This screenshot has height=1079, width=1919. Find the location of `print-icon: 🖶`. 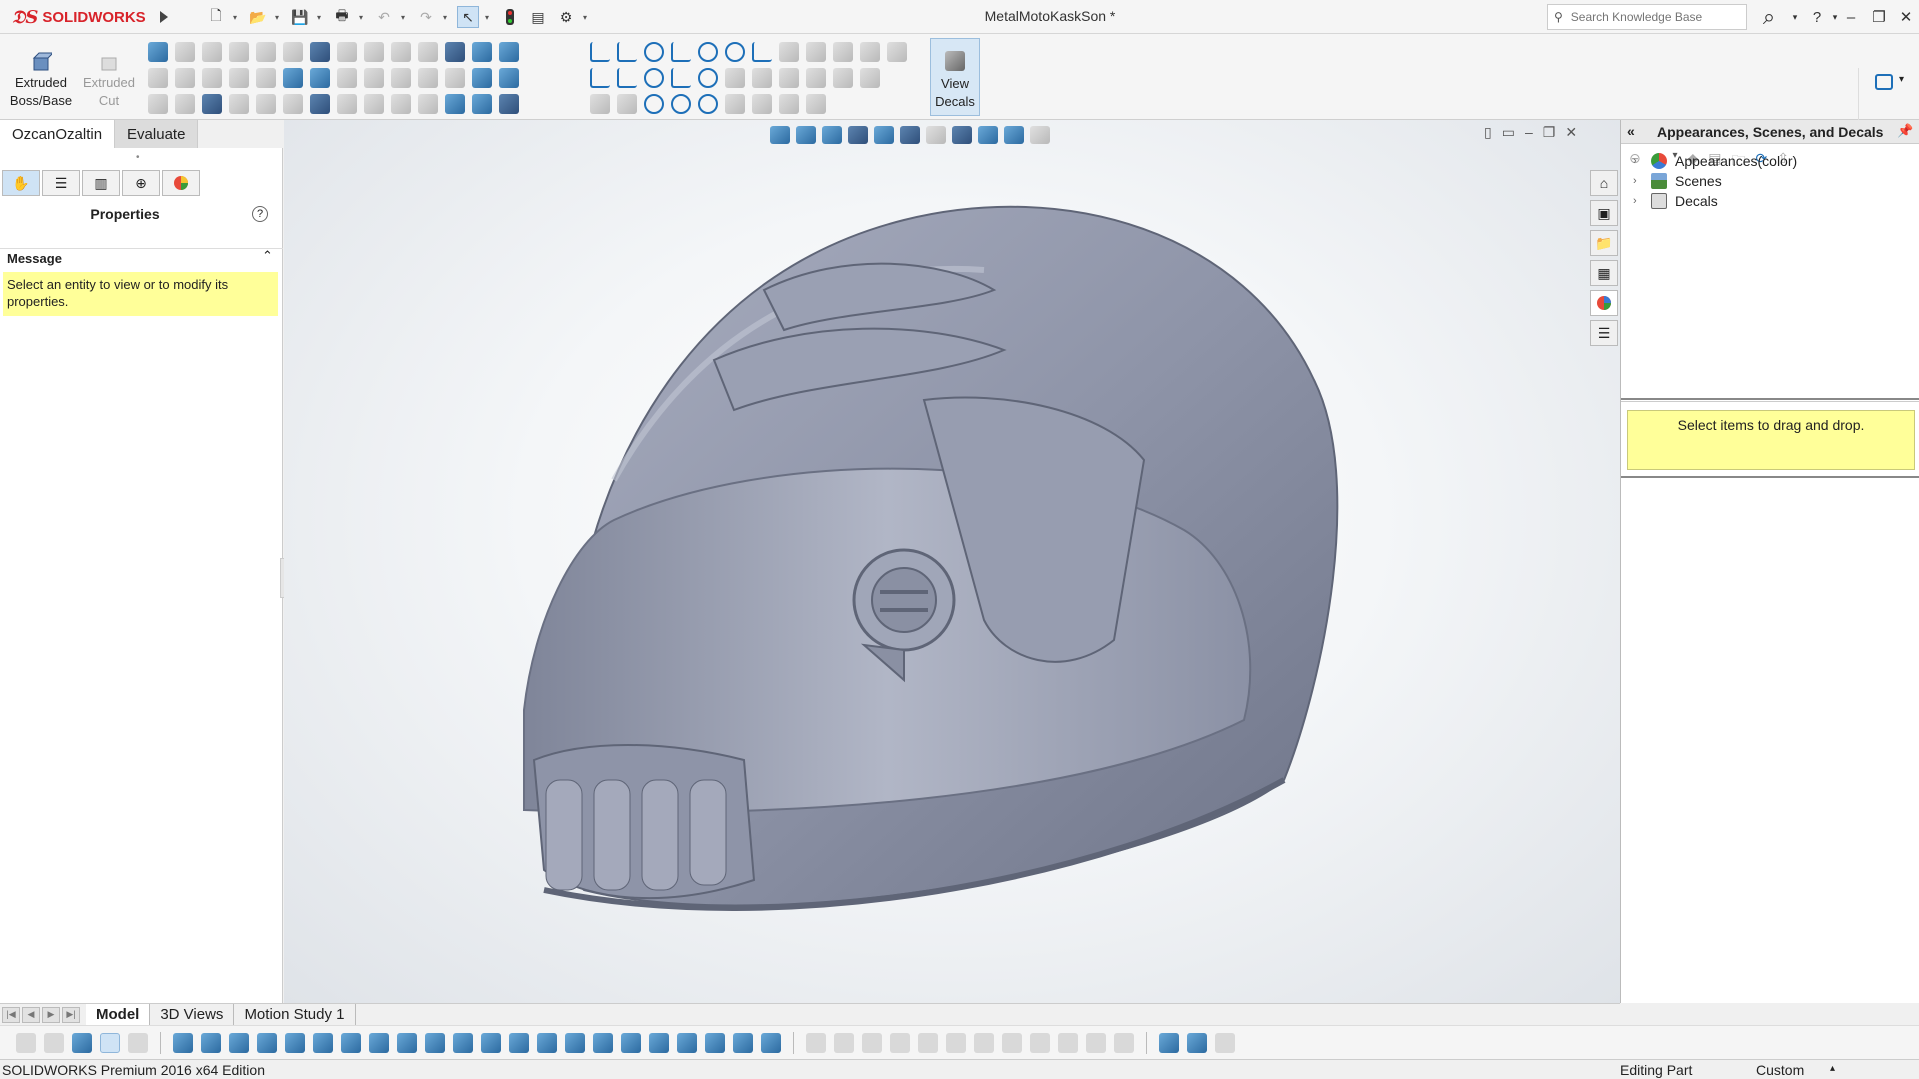

print-icon: 🖶 is located at coordinates (342, 17).